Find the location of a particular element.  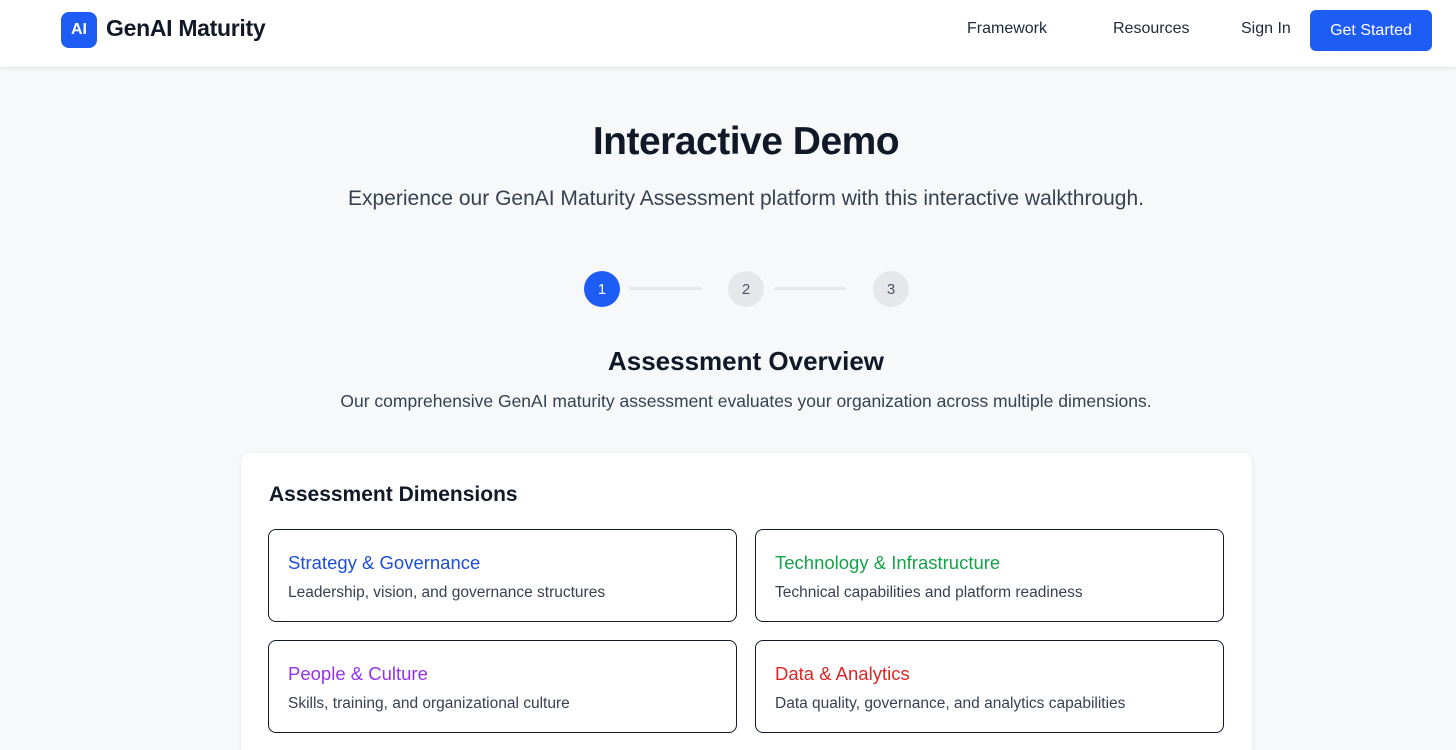

step-3-indicator: 3 is located at coordinates (891, 289).